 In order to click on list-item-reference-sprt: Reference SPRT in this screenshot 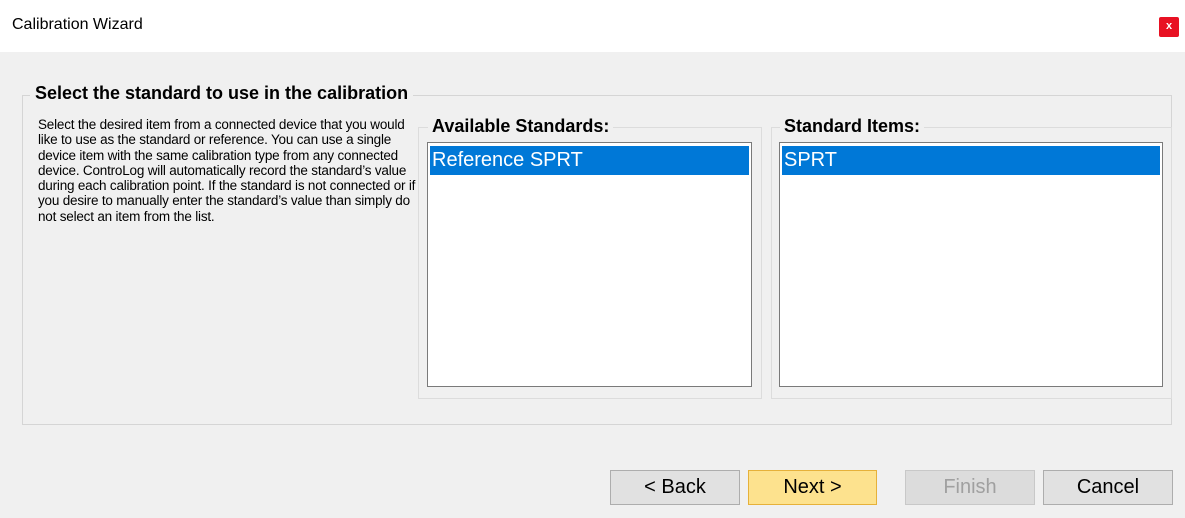, I will do `click(589, 160)`.